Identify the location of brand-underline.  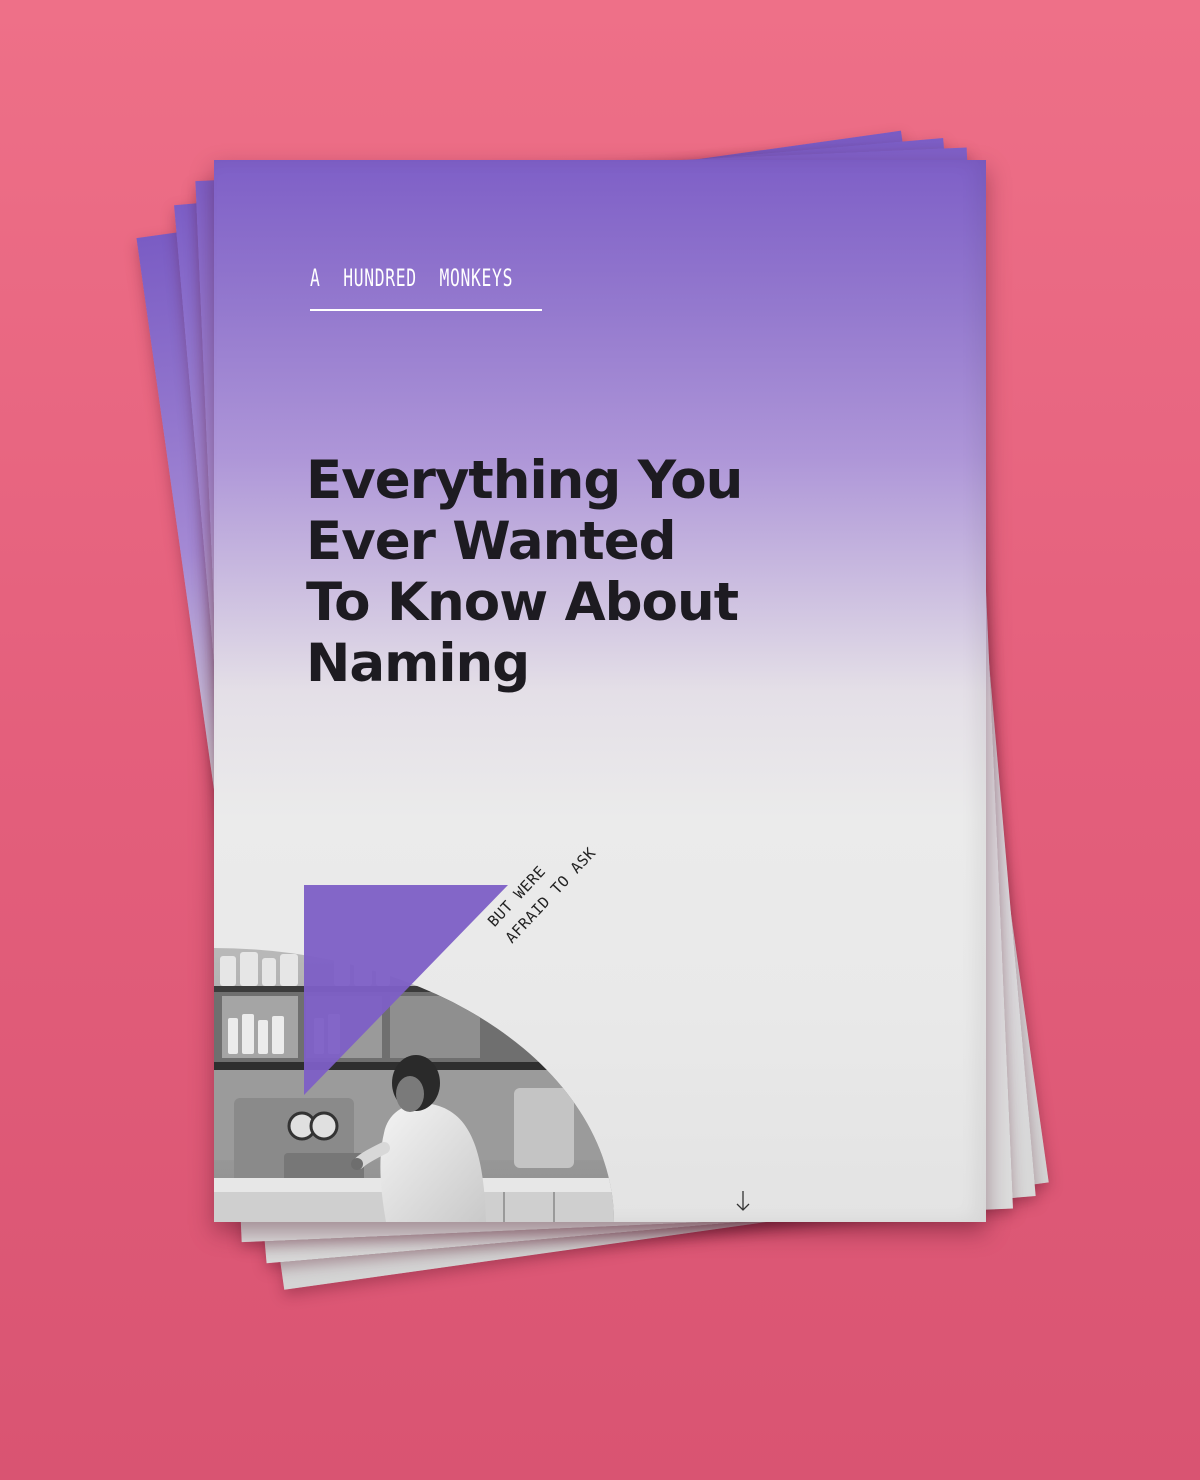
(426, 310).